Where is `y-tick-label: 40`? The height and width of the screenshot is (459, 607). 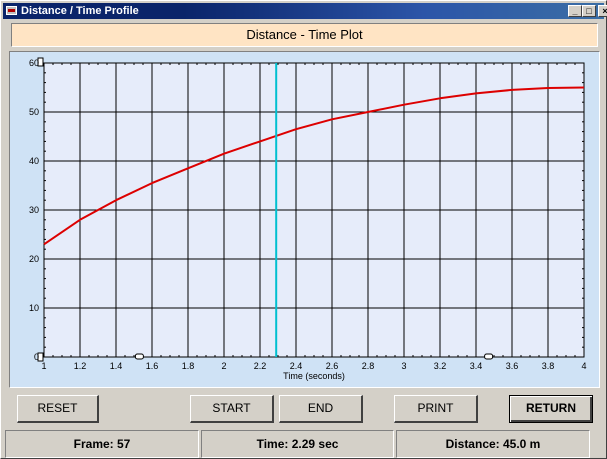
y-tick-label: 40 is located at coordinates (34, 161).